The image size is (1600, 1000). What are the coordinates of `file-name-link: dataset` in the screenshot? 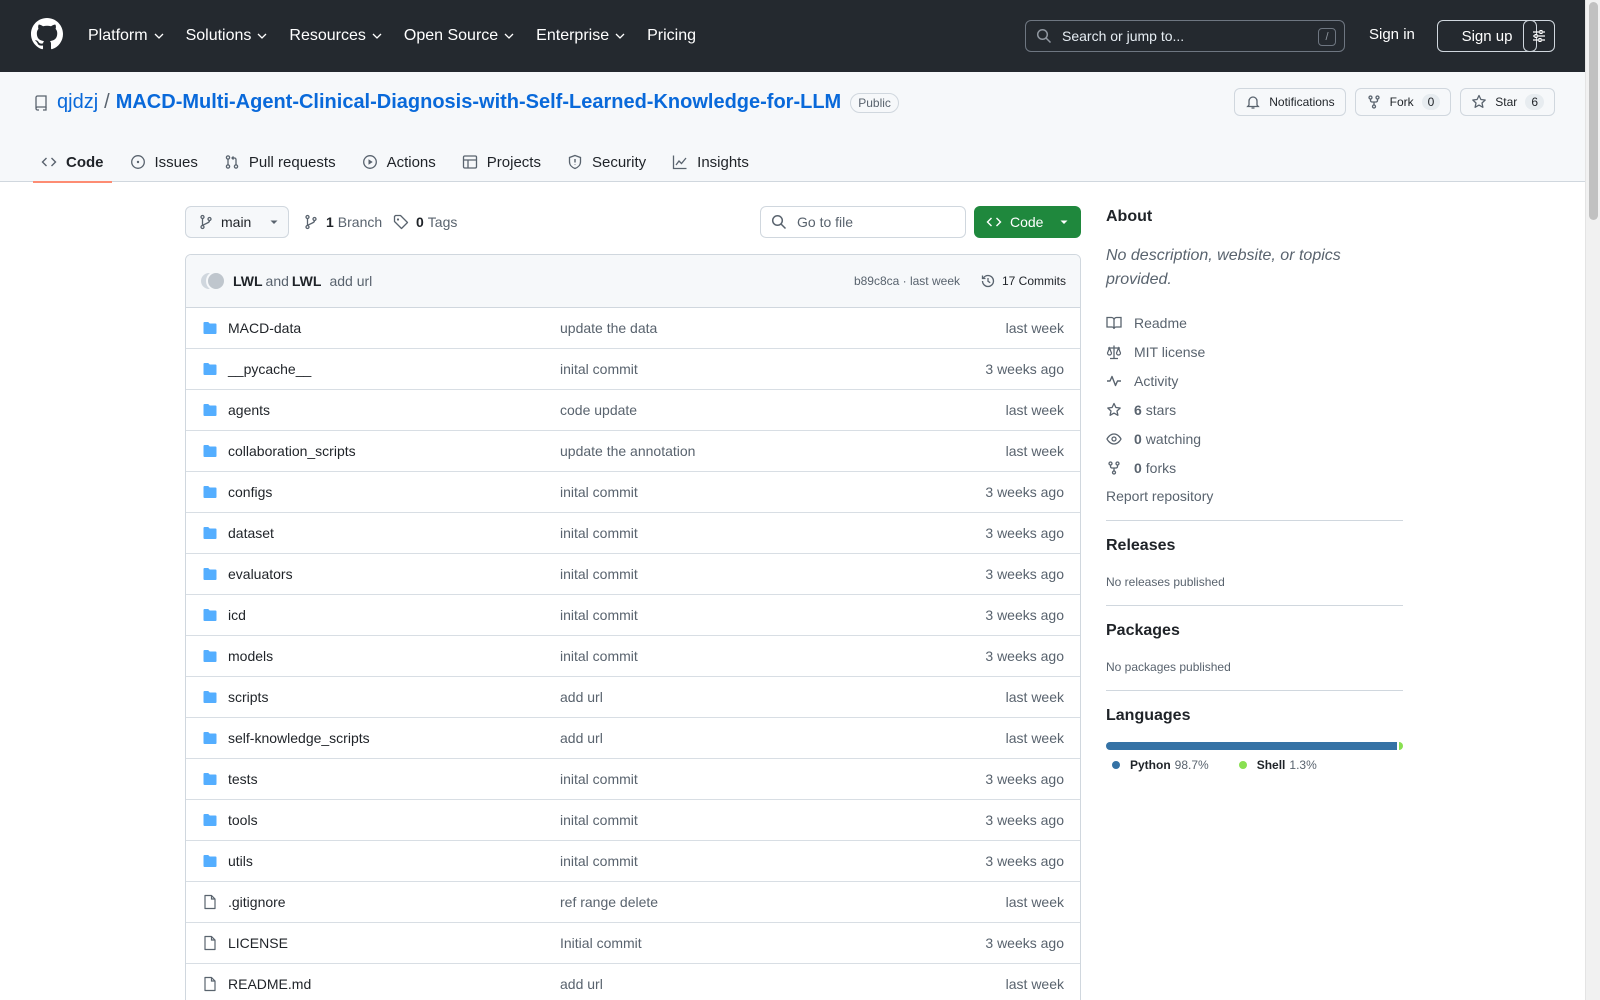 It's located at (251, 533).